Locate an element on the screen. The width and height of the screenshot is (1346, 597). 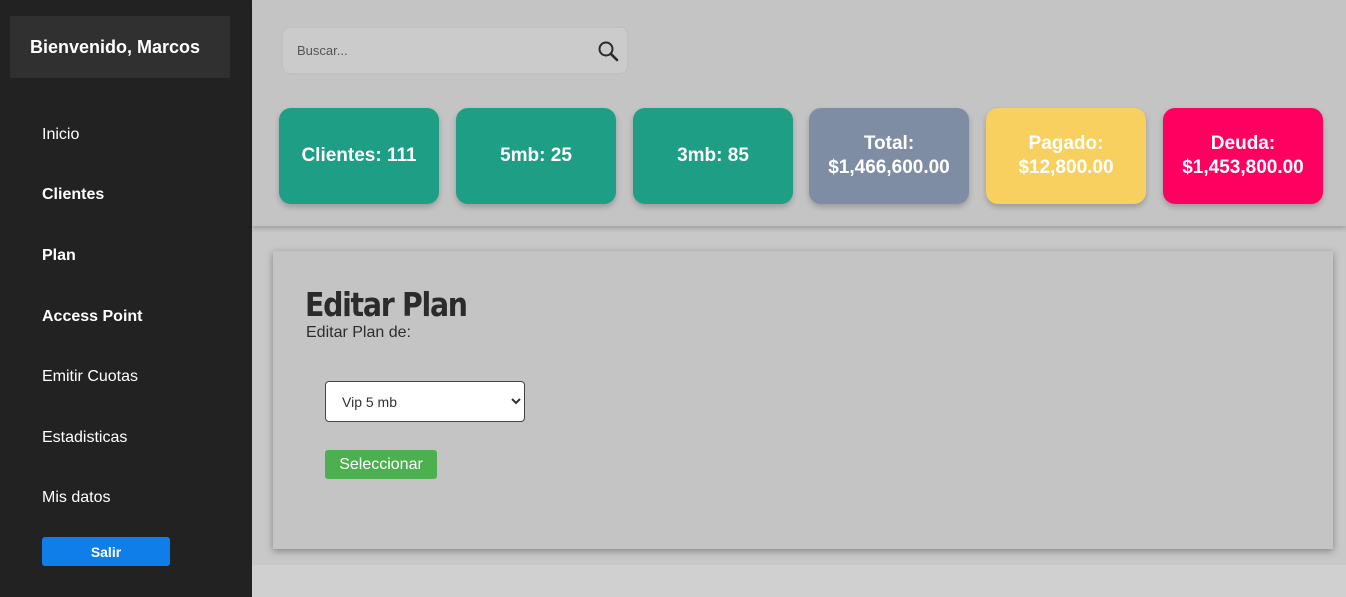
search-bar is located at coordinates (455, 50).